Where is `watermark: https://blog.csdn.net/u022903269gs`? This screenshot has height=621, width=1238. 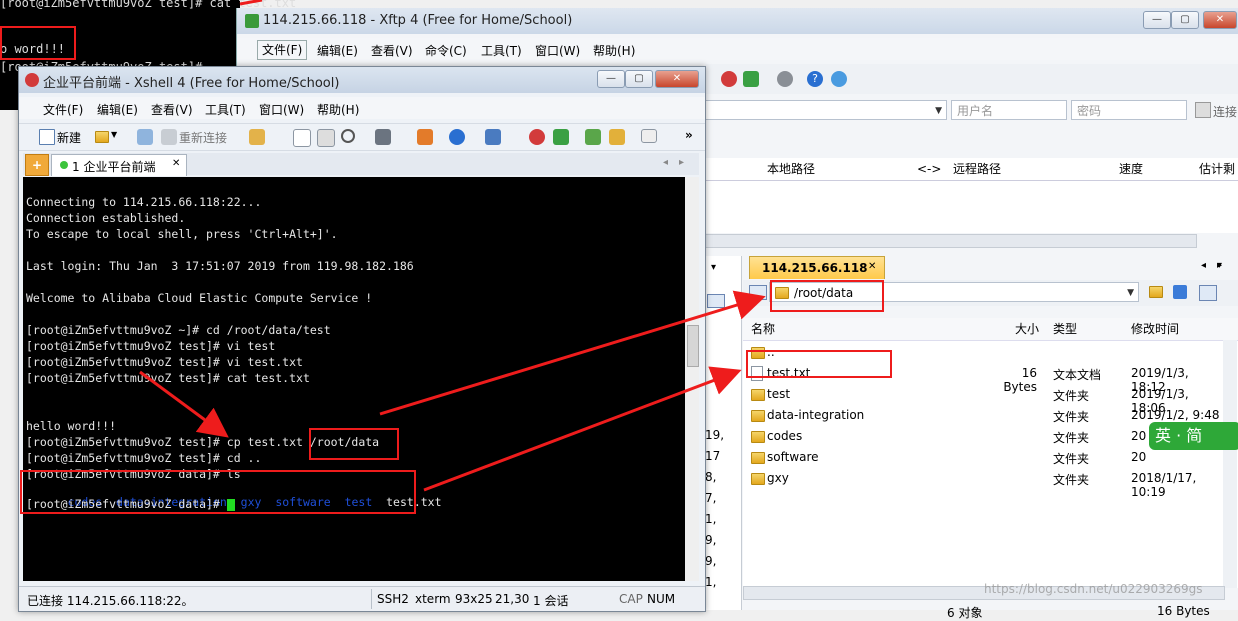
watermark: https://blog.csdn.net/u022903269gs is located at coordinates (1093, 589).